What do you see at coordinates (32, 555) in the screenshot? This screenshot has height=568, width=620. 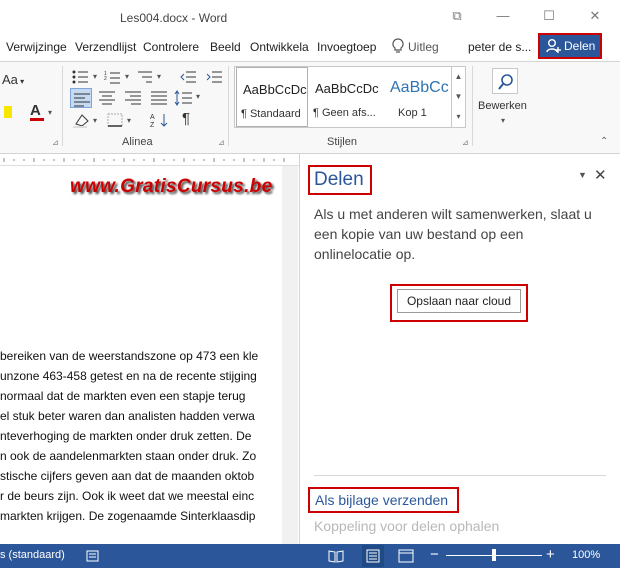 I see `language-indicator: s (standaard)` at bounding box center [32, 555].